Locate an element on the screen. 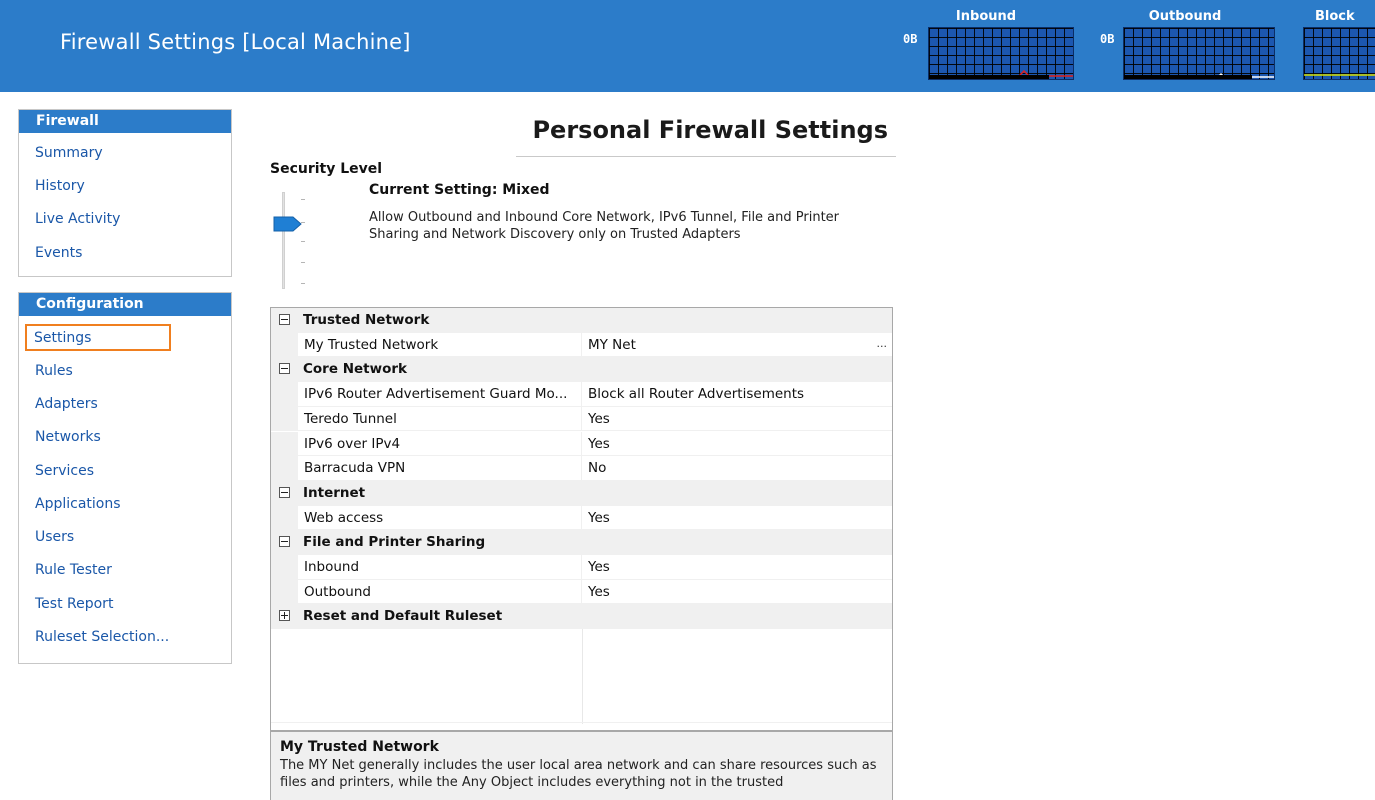  nav-item-history: History is located at coordinates (125, 185).